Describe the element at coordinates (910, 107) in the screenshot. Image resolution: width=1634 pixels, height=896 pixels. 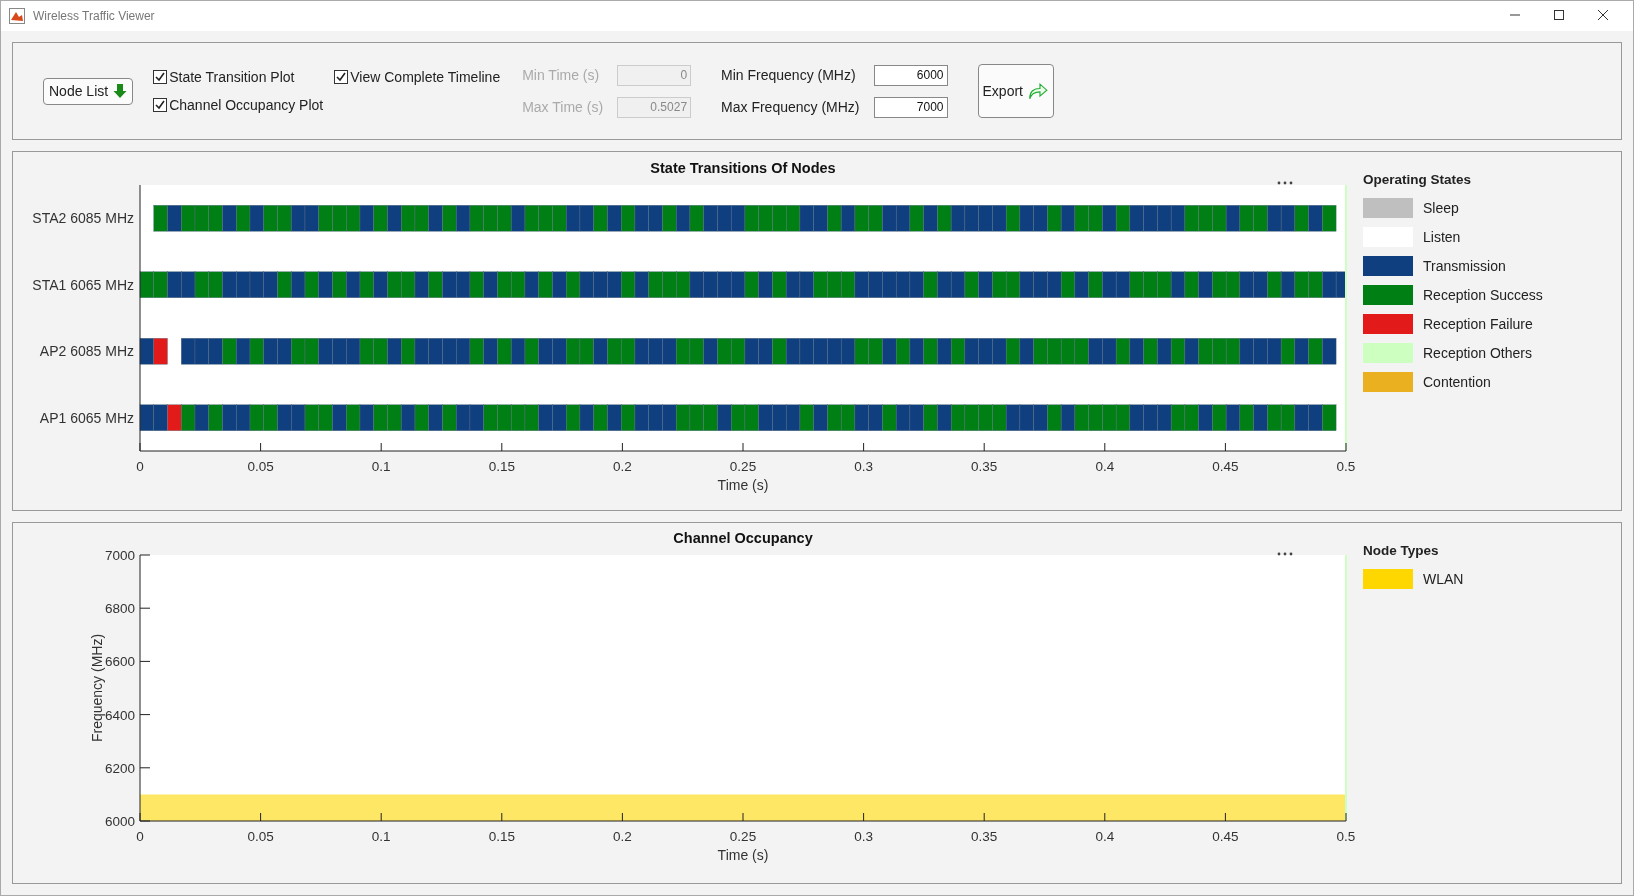
I see `input-field: 7000` at that location.